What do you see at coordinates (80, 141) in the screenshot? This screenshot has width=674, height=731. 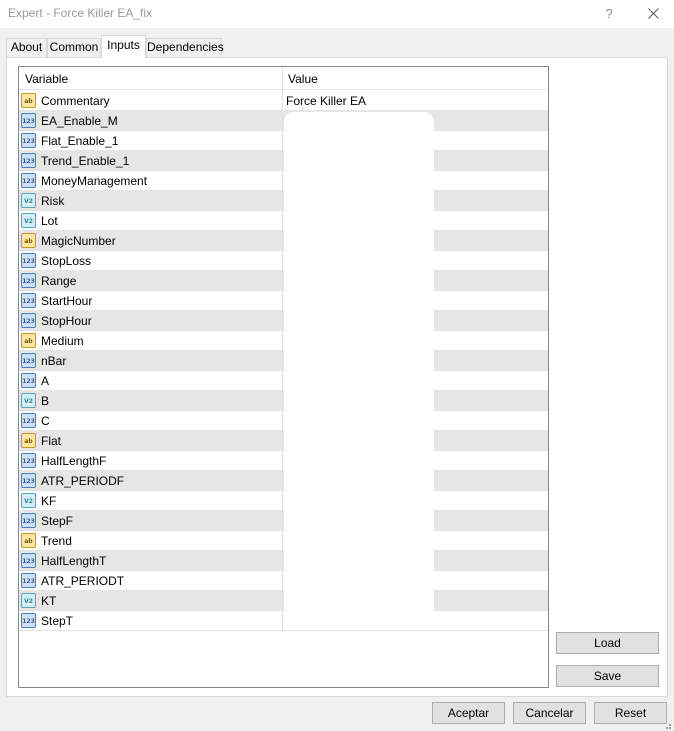 I see `variable-name: Flat_Enable_1` at bounding box center [80, 141].